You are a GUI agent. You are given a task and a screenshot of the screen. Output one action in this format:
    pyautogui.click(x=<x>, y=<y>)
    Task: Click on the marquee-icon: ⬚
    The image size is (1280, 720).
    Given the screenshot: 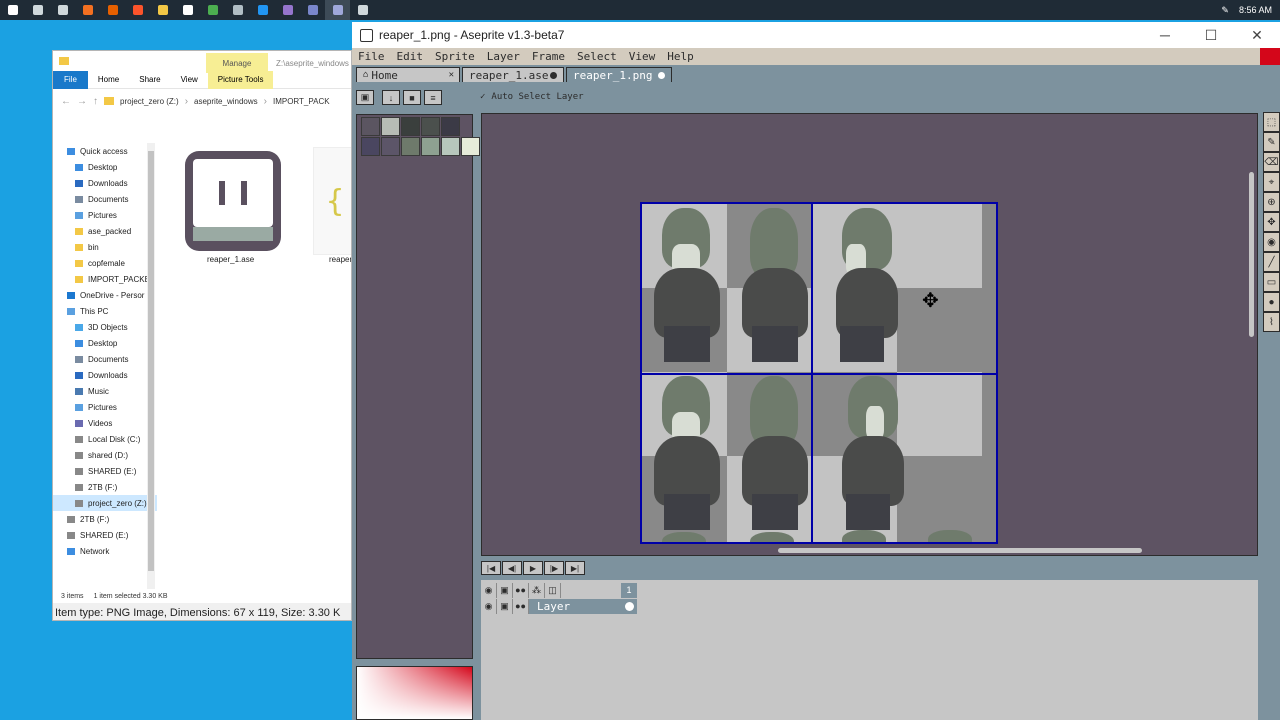 What is the action you would take?
    pyautogui.click(x=1271, y=122)
    